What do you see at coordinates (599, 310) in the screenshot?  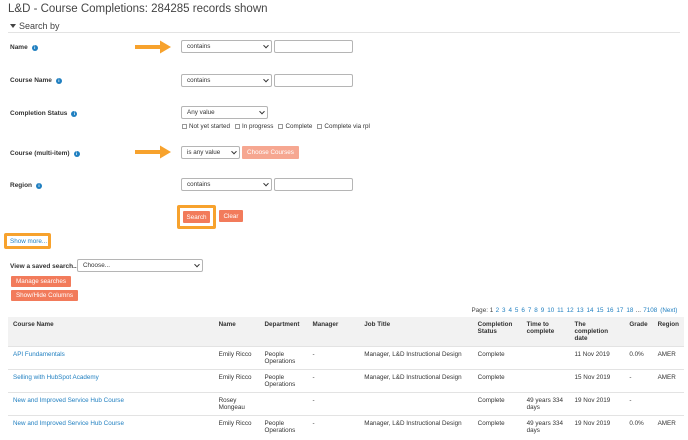 I see `page-link: 15` at bounding box center [599, 310].